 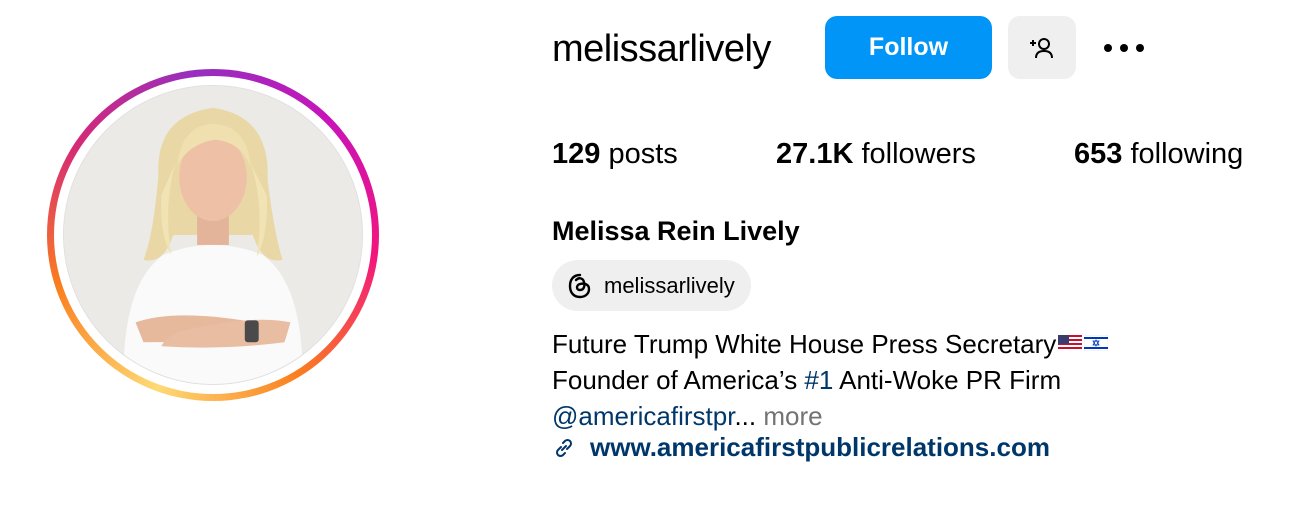 I want to click on person-add-icon, so click(x=1041, y=47).